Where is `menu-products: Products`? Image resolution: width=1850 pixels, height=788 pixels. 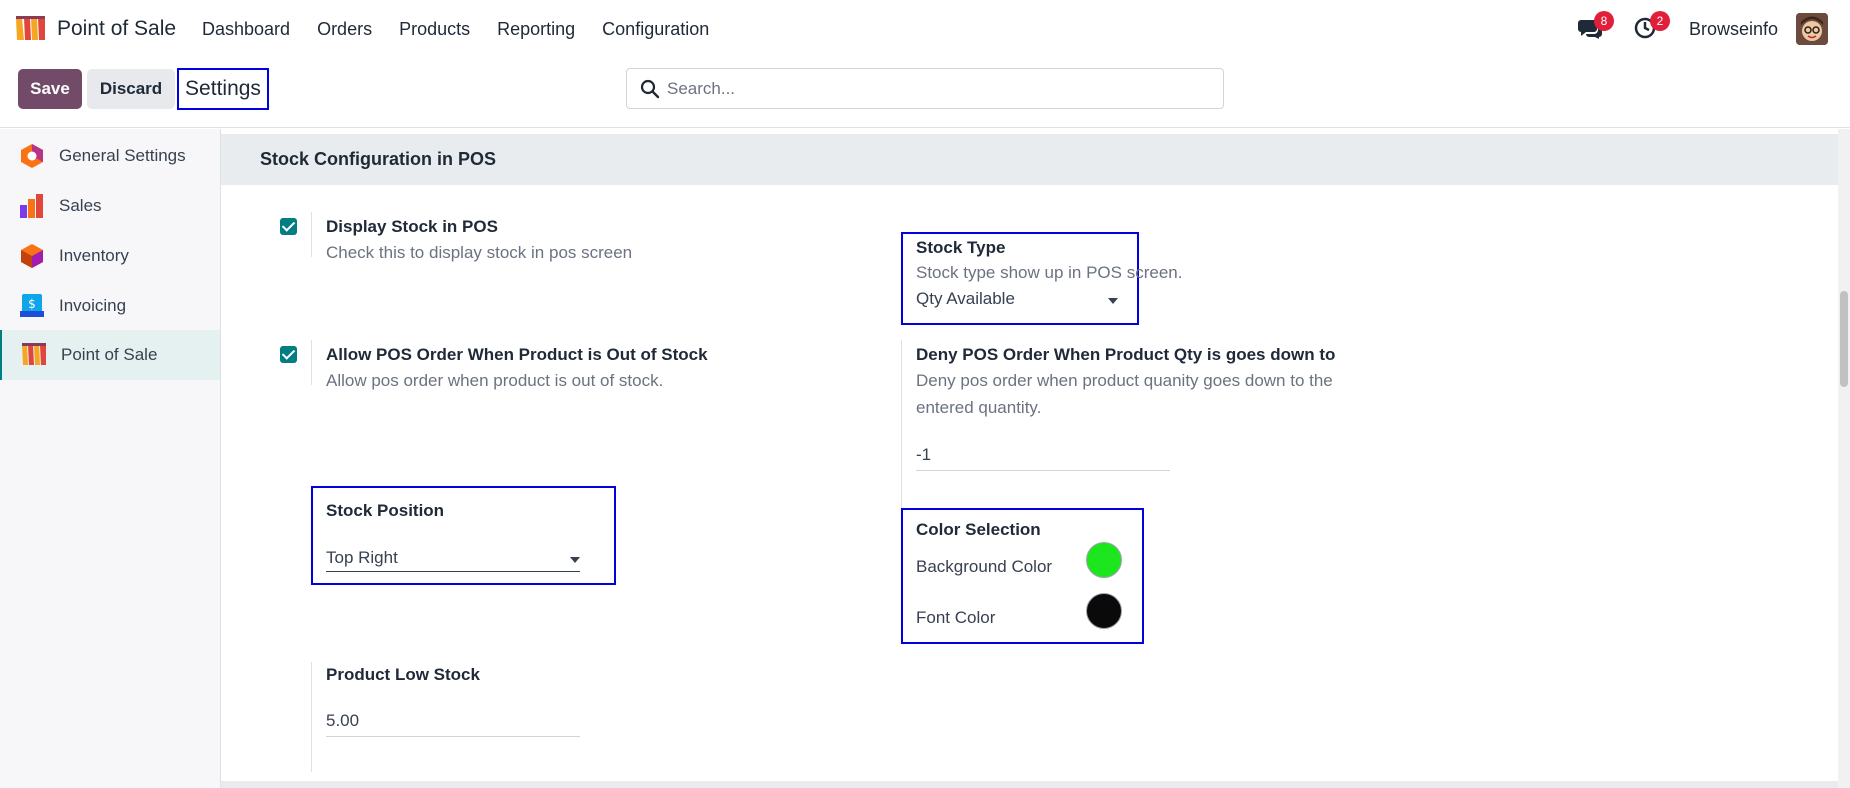 menu-products: Products is located at coordinates (434, 29).